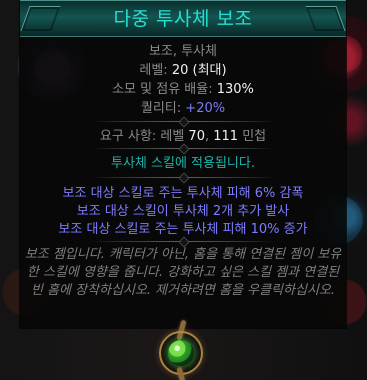  I want to click on gem-tags: 보조, 투사체, so click(183, 51).